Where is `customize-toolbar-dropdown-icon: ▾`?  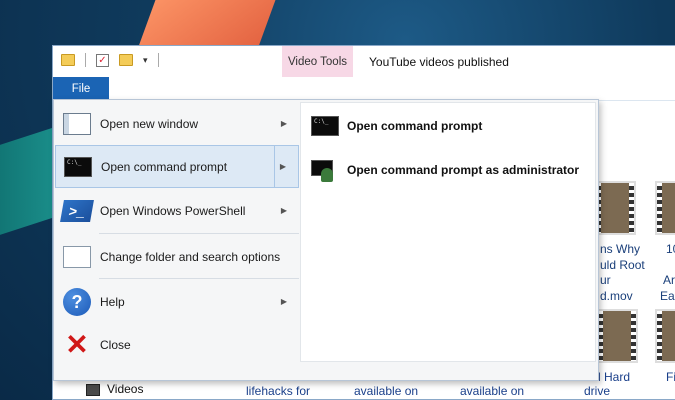 customize-toolbar-dropdown-icon: ▾ is located at coordinates (145, 60).